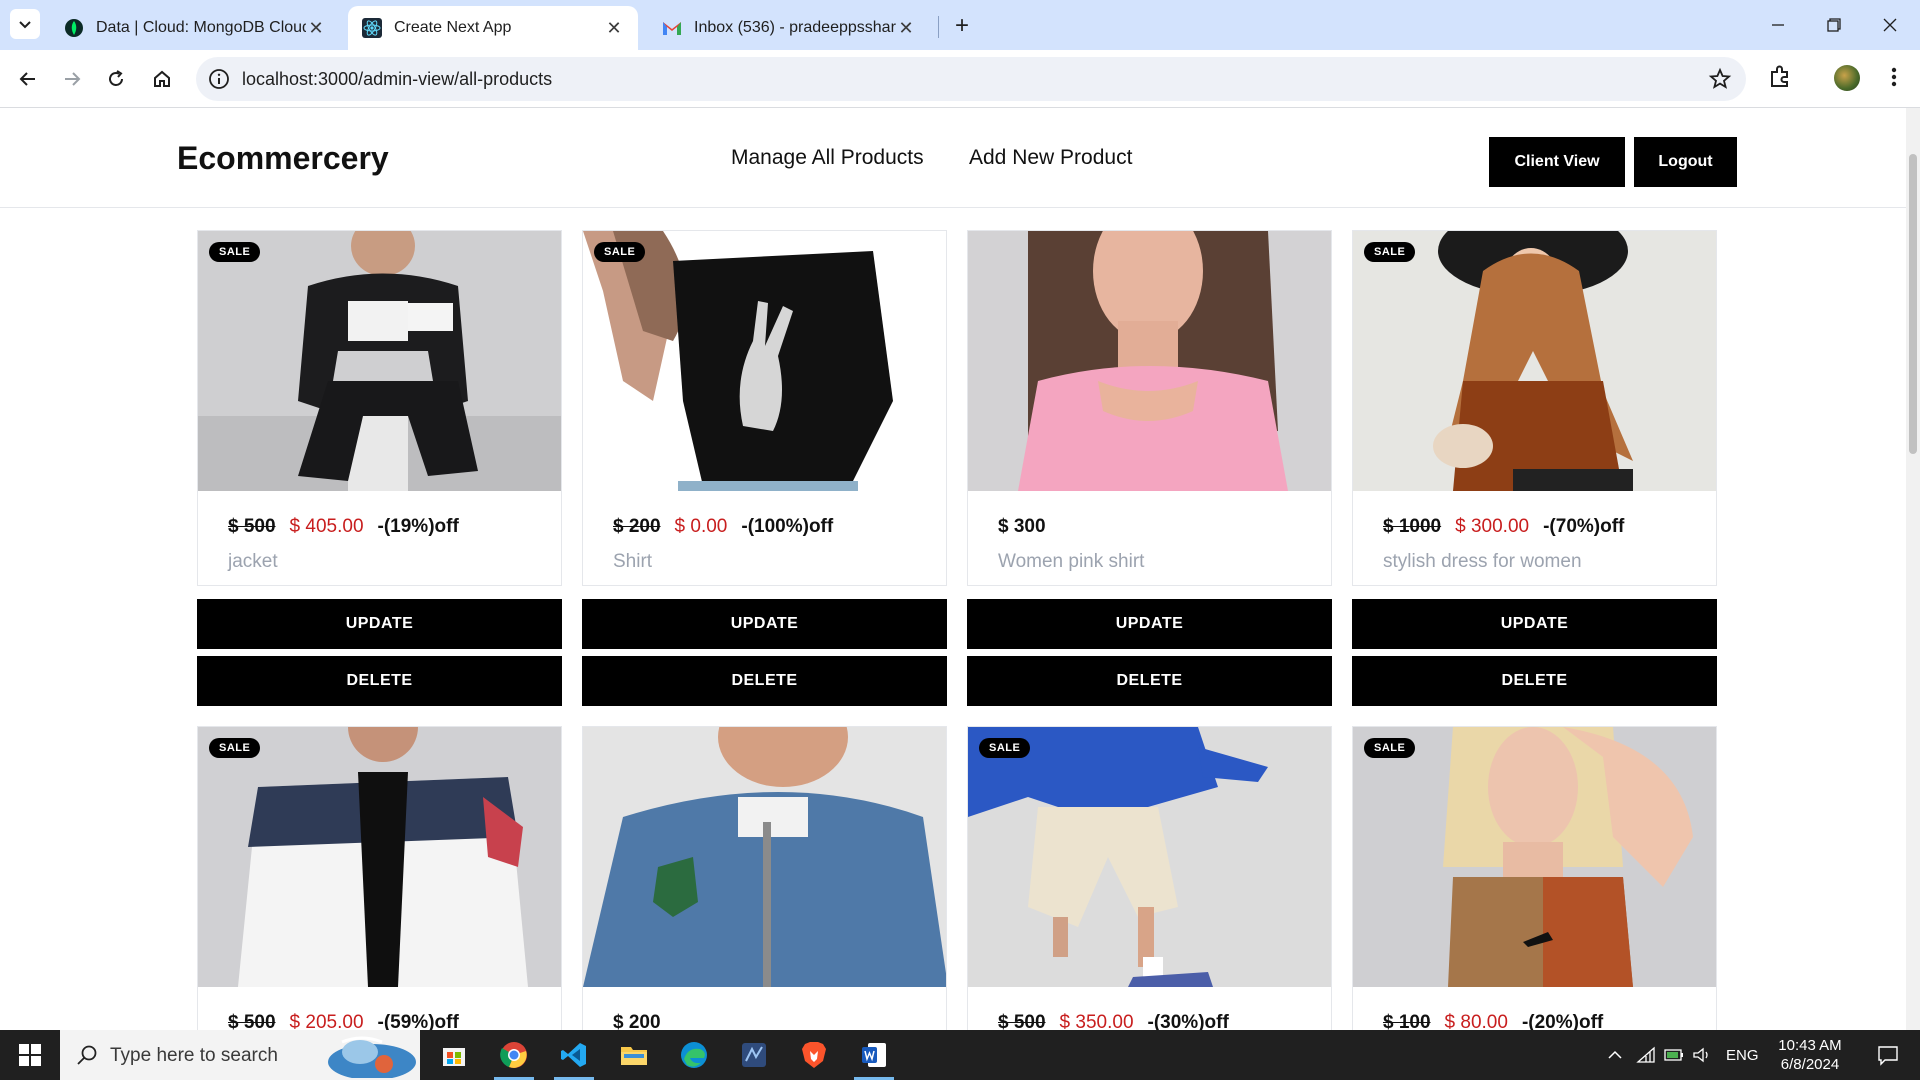  What do you see at coordinates (283, 158) in the screenshot?
I see `brand-logo: Ecommercery` at bounding box center [283, 158].